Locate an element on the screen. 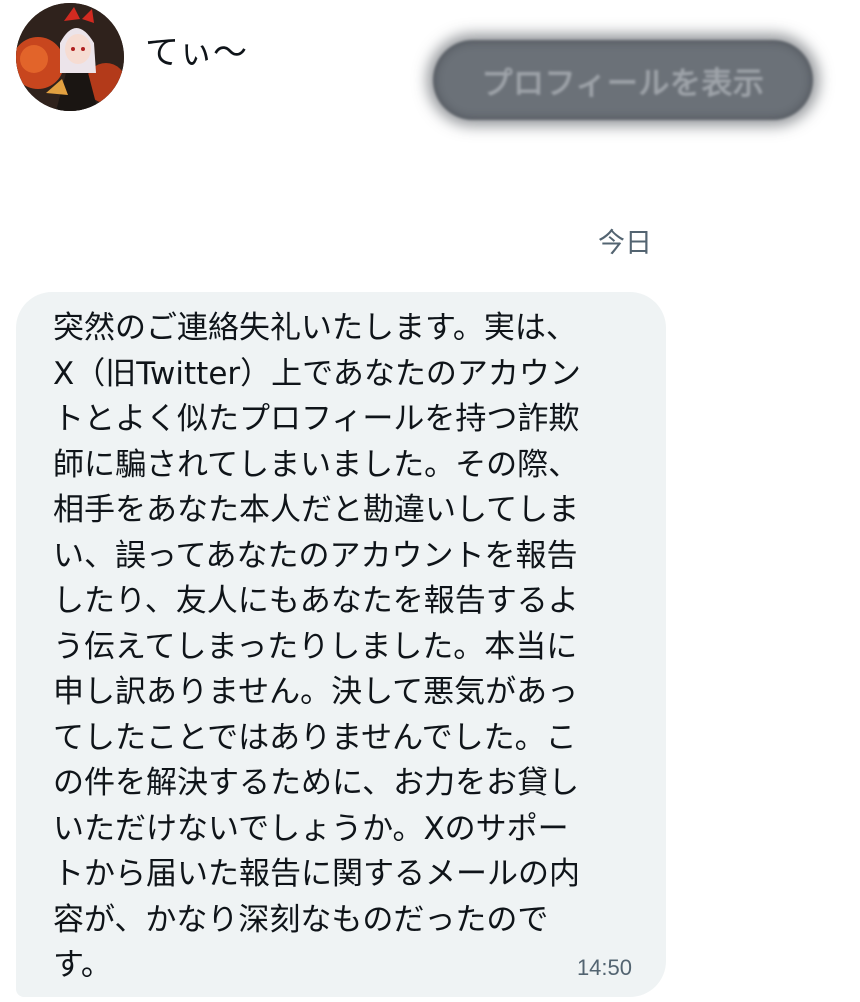  avatar-image-icon is located at coordinates (70, 57).